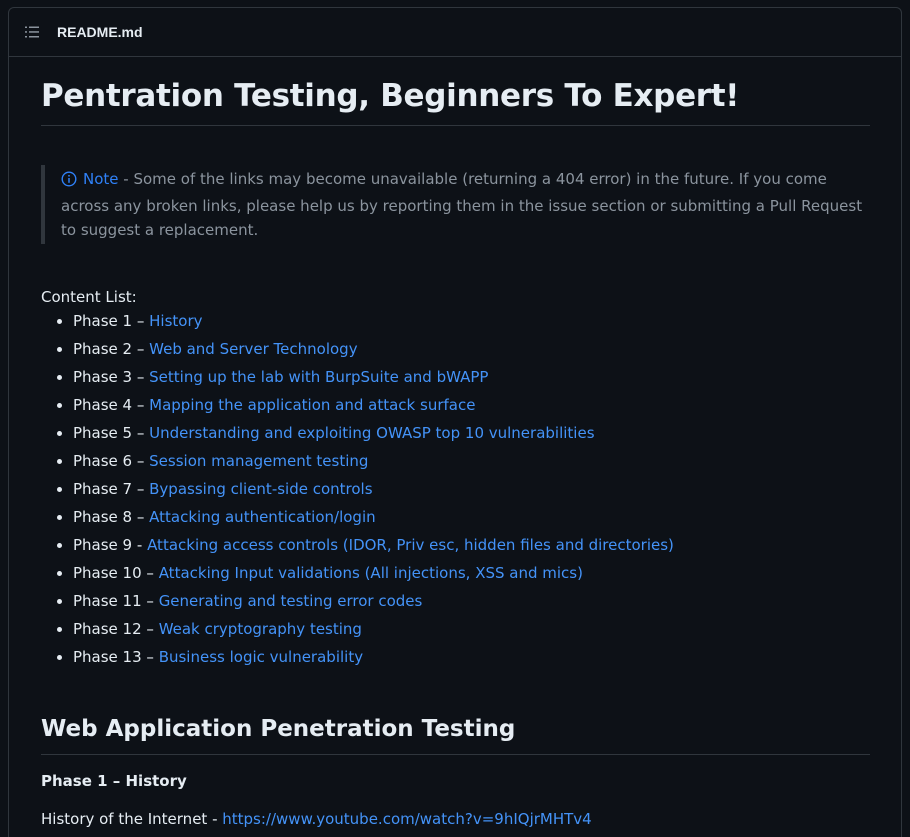 Image resolution: width=910 pixels, height=837 pixels. I want to click on phase-prefix: Phase 12 –, so click(116, 629).